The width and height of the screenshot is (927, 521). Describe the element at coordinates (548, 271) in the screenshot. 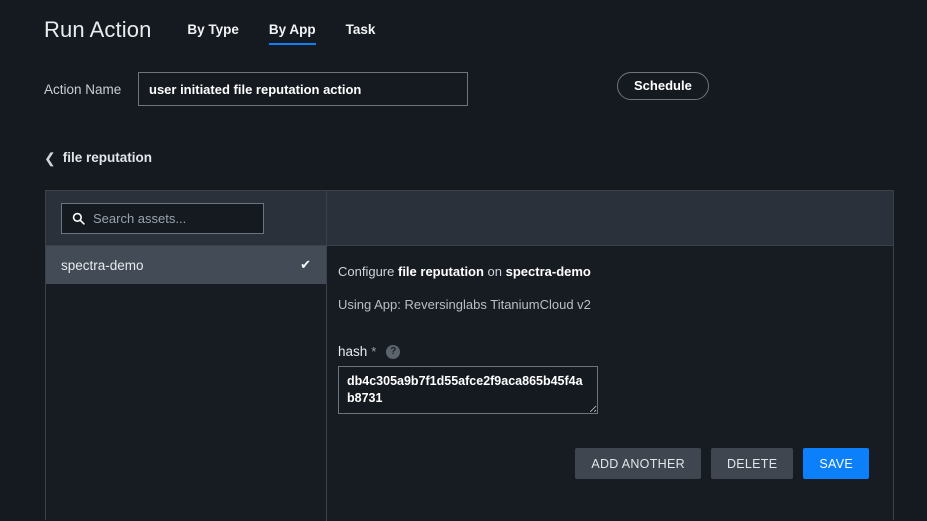

I see `config-title-asset: spectra-demo` at that location.